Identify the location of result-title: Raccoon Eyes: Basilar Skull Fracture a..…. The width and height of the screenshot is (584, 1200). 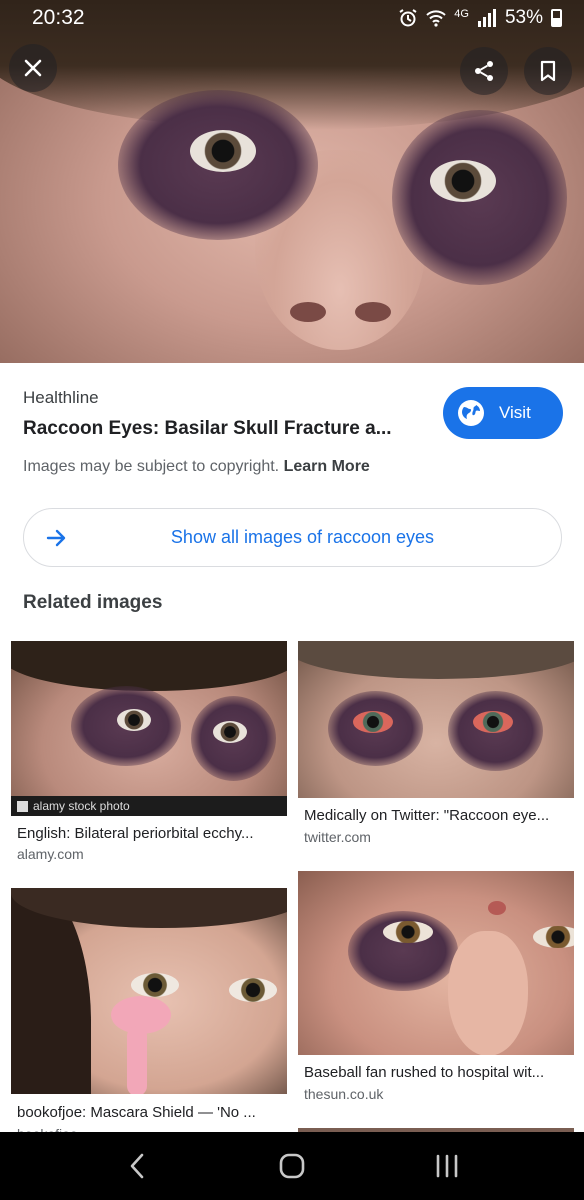
(213, 429).